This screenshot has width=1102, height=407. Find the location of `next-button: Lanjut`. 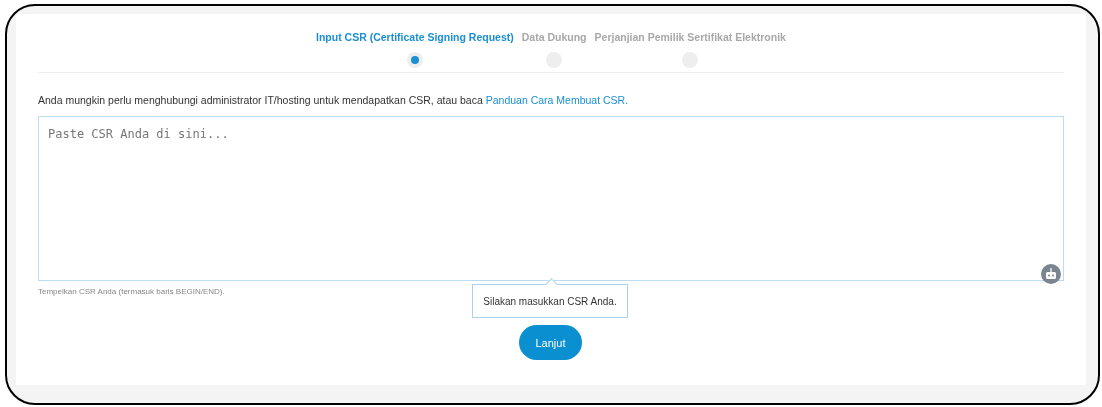

next-button: Lanjut is located at coordinates (550, 342).